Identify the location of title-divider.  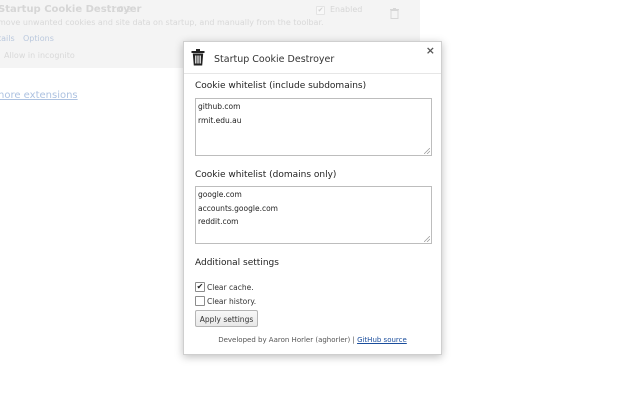
(312, 73).